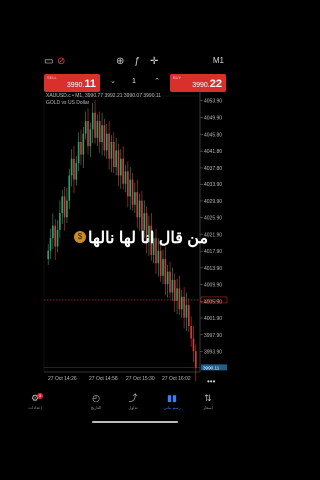 The width and height of the screenshot is (320, 480). Describe the element at coordinates (35, 407) in the screenshot. I see `nav-label: إعدادات` at that location.